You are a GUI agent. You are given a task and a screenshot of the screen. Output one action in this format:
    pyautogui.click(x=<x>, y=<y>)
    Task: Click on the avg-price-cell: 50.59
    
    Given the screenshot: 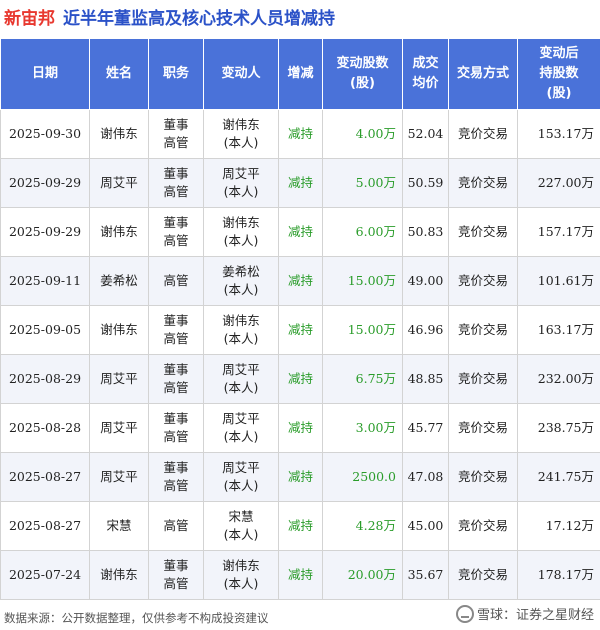 What is the action you would take?
    pyautogui.click(x=425, y=183)
    